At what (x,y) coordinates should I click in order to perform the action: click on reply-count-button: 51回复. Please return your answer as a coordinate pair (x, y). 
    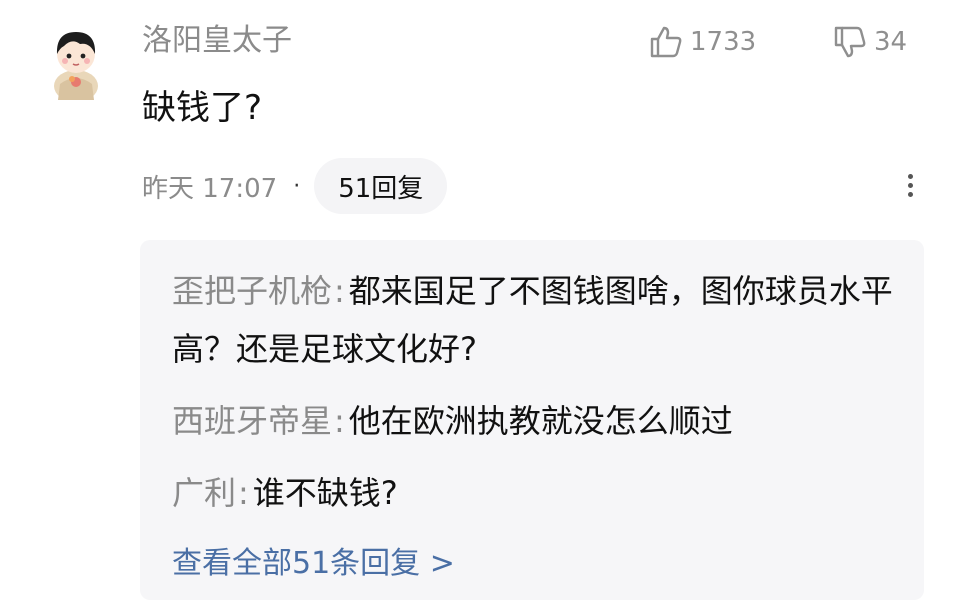
    Looking at the image, I should click on (381, 186).